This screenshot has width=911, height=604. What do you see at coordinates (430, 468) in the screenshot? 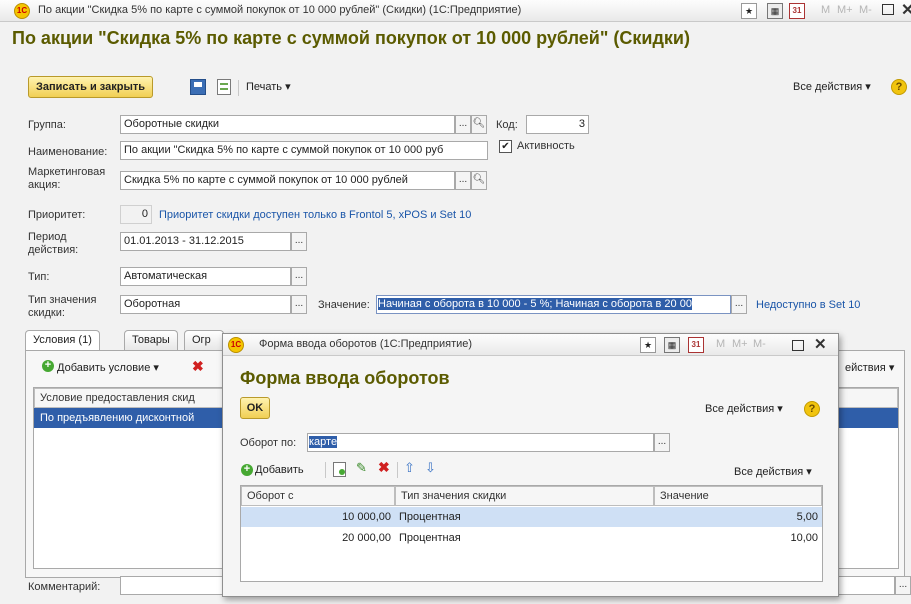
I see `move-down-icon: ⇩` at bounding box center [430, 468].